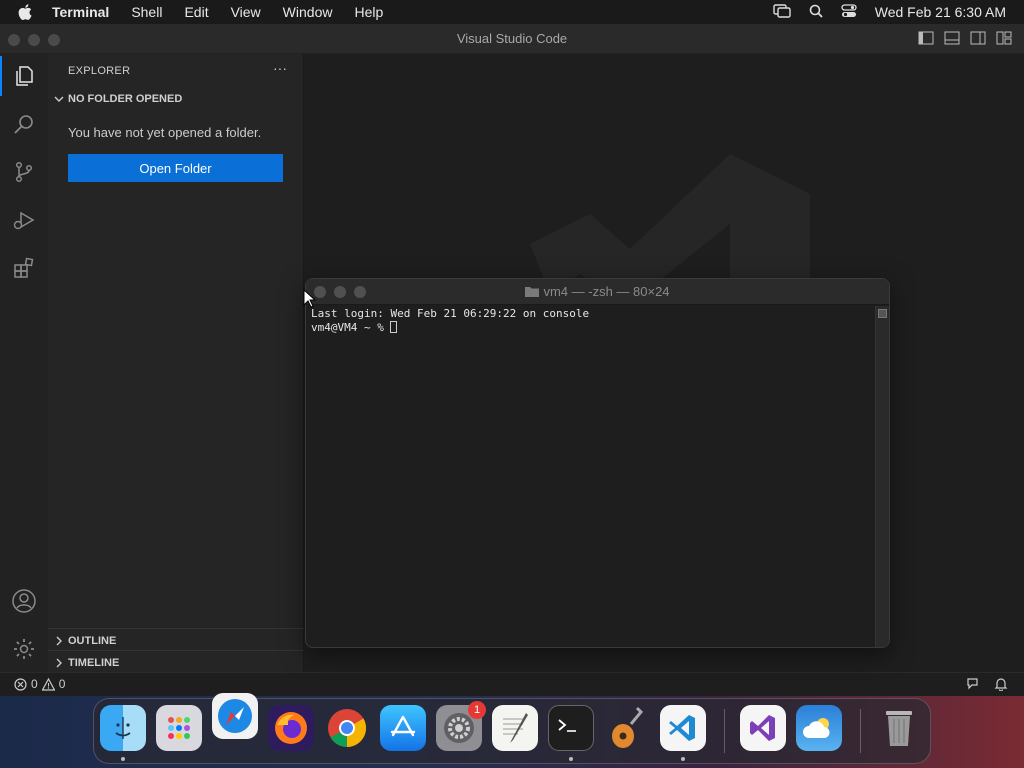 The width and height of the screenshot is (1024, 768). What do you see at coordinates (80, 12) in the screenshot?
I see `menu-app-name: Terminal` at bounding box center [80, 12].